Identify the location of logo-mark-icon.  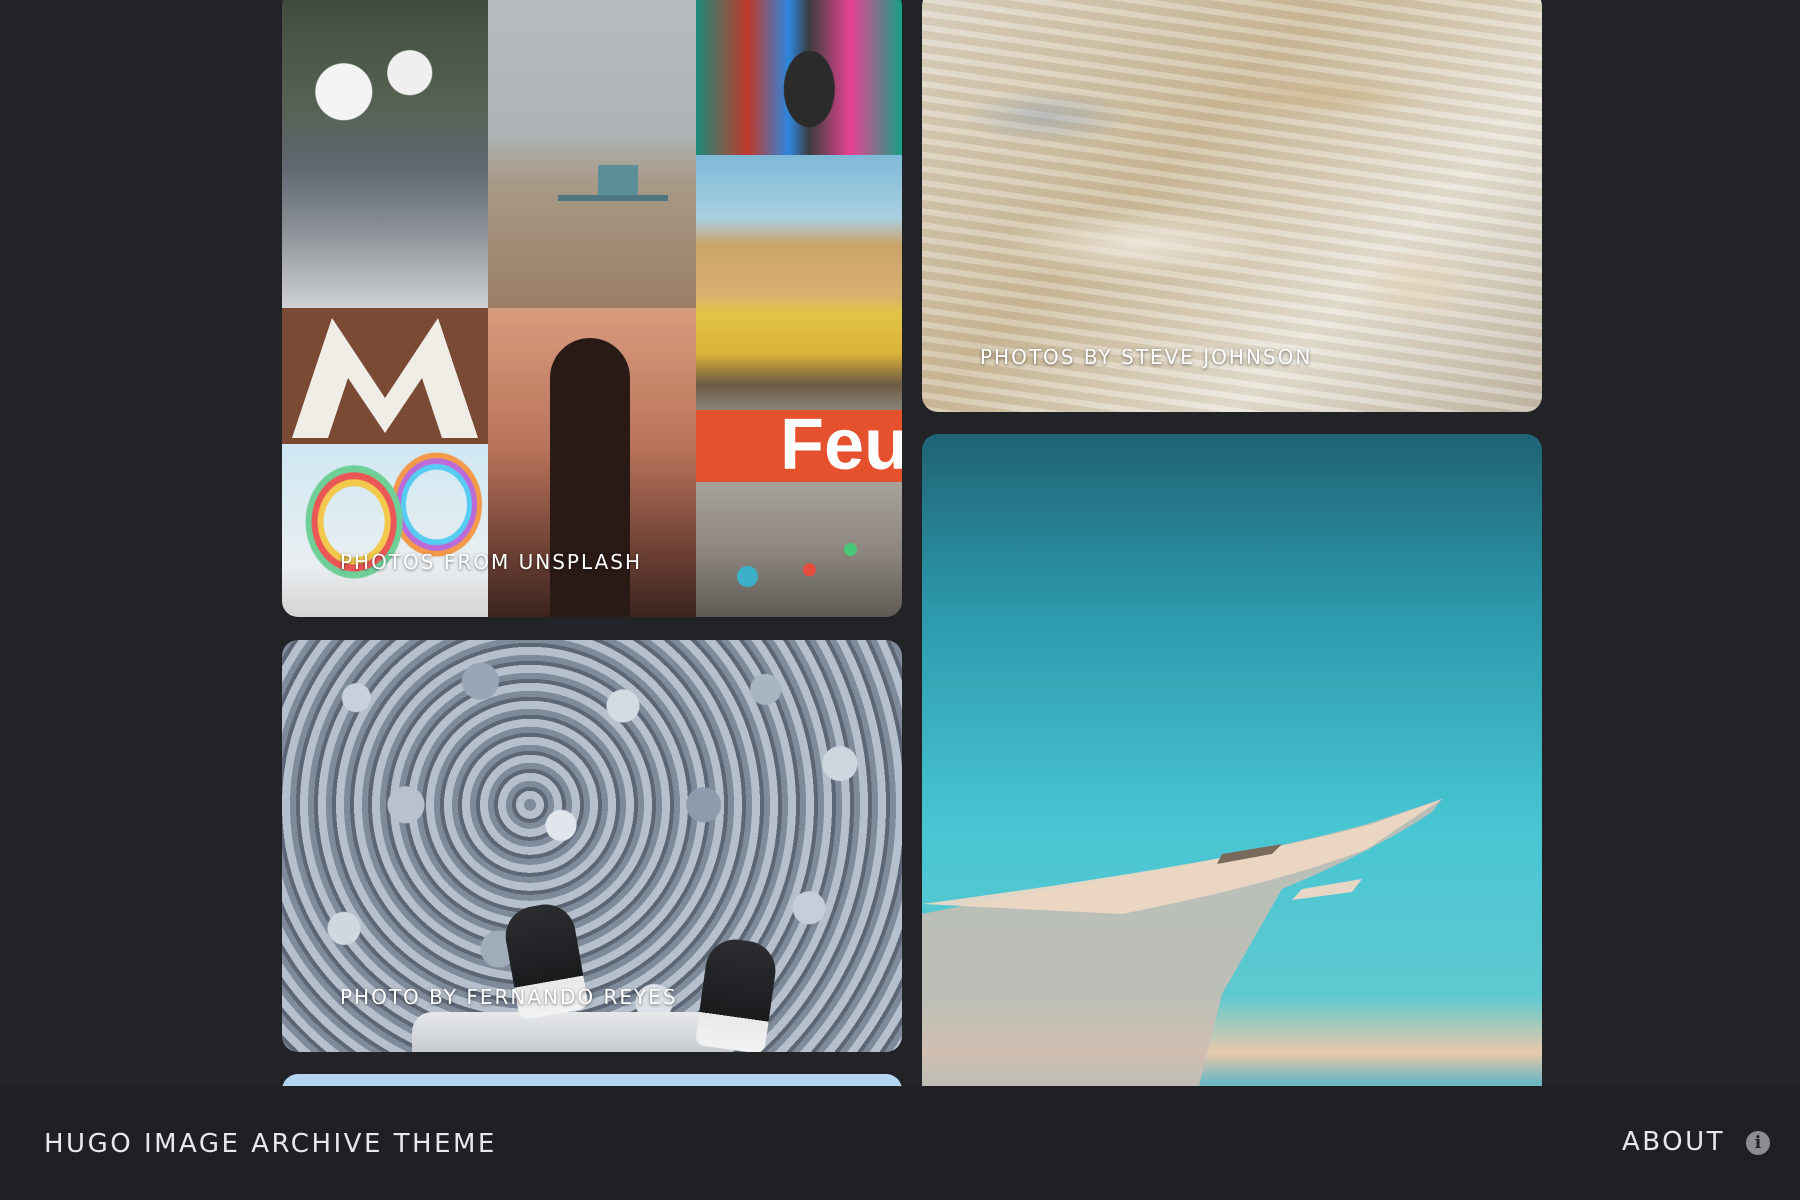
(385, 378).